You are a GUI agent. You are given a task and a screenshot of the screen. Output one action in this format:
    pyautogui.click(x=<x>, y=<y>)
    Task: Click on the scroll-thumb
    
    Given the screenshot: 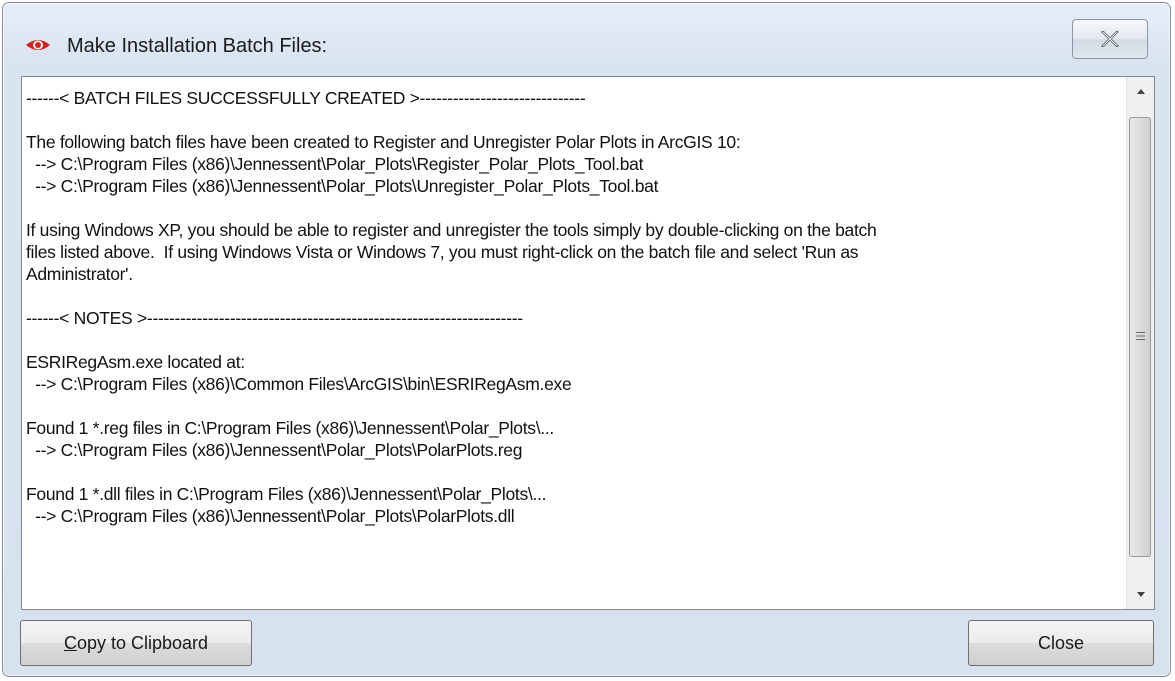 What is the action you would take?
    pyautogui.click(x=1140, y=337)
    